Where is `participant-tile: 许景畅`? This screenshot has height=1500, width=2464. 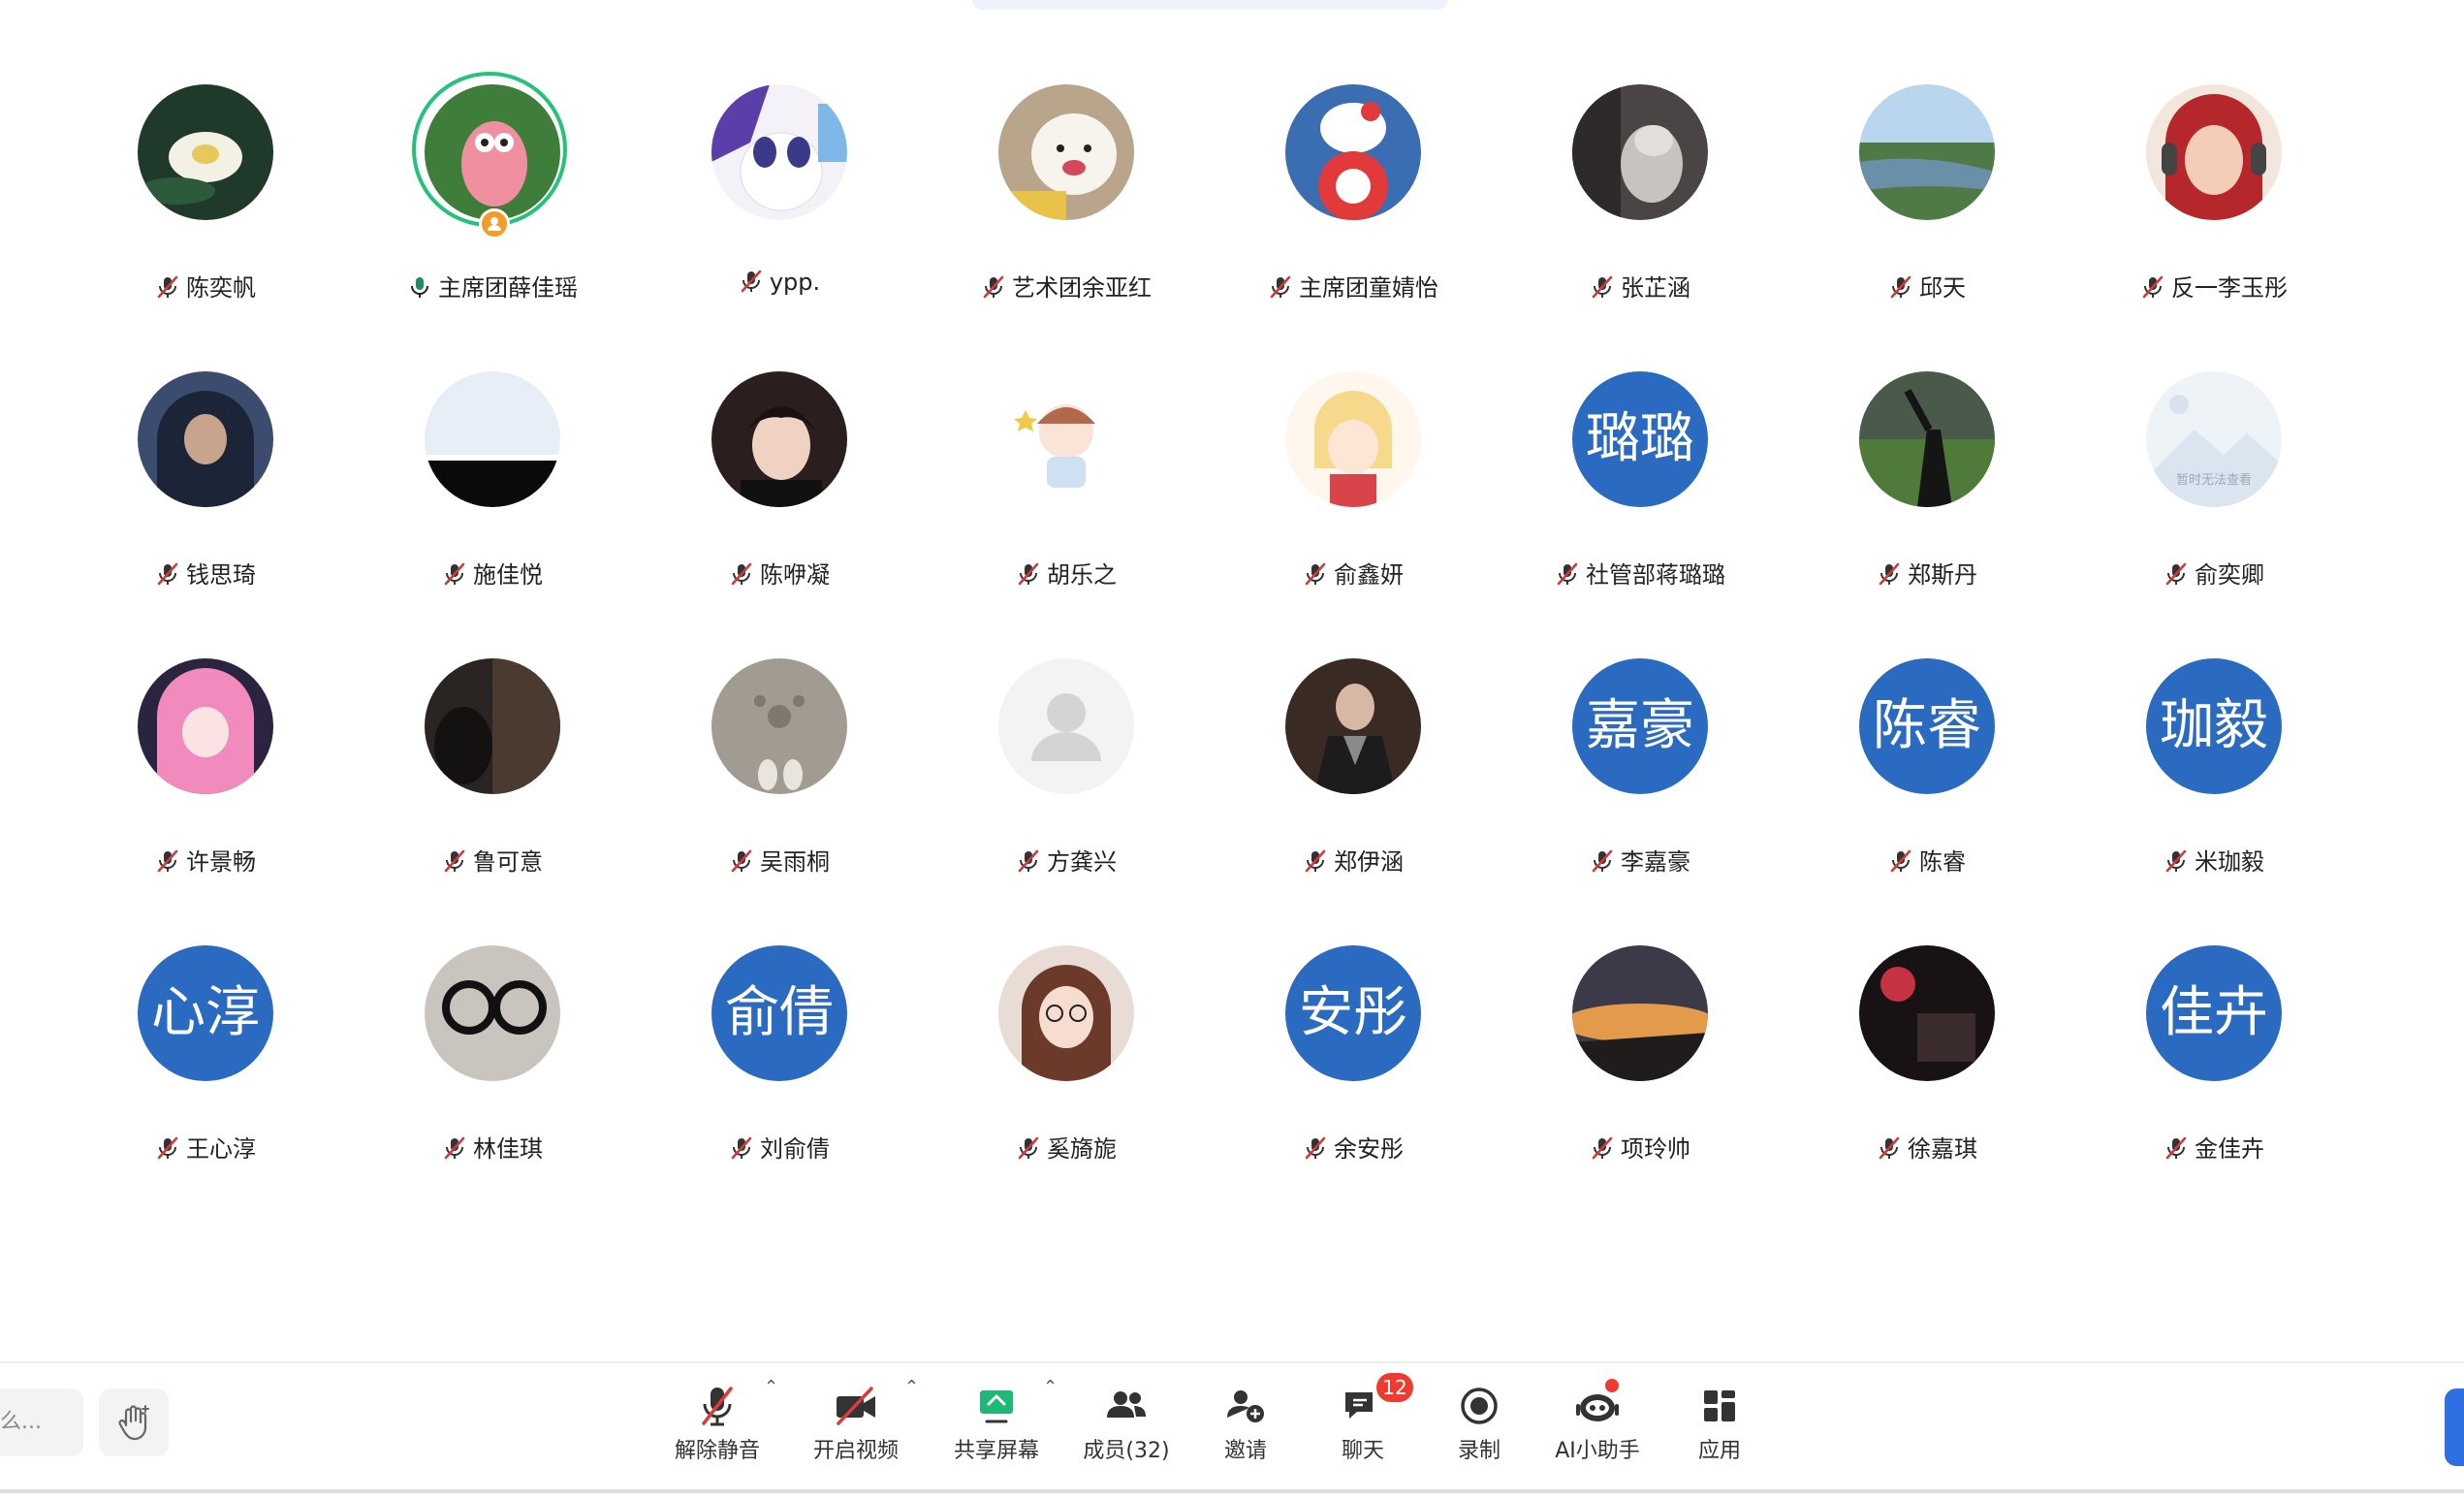
participant-tile: 许景畅 is located at coordinates (205, 739).